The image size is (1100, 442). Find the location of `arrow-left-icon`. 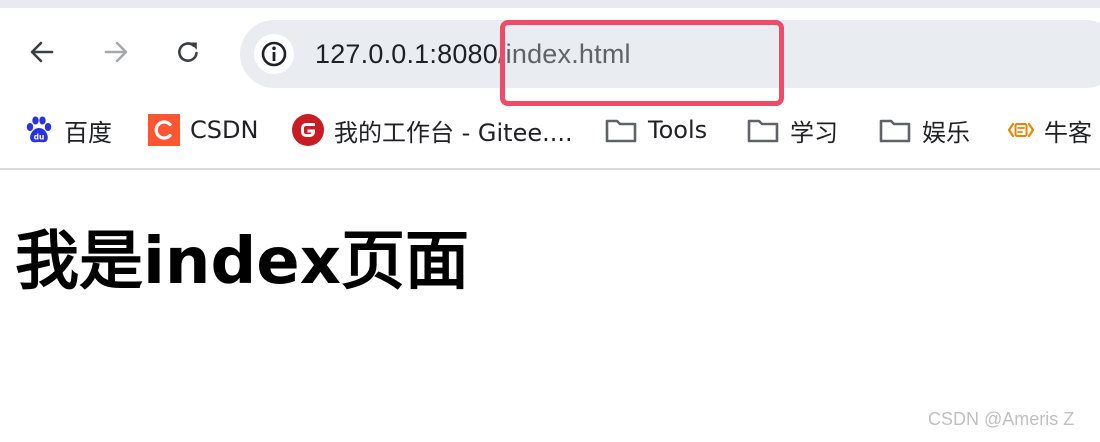

arrow-left-icon is located at coordinates (42, 52).